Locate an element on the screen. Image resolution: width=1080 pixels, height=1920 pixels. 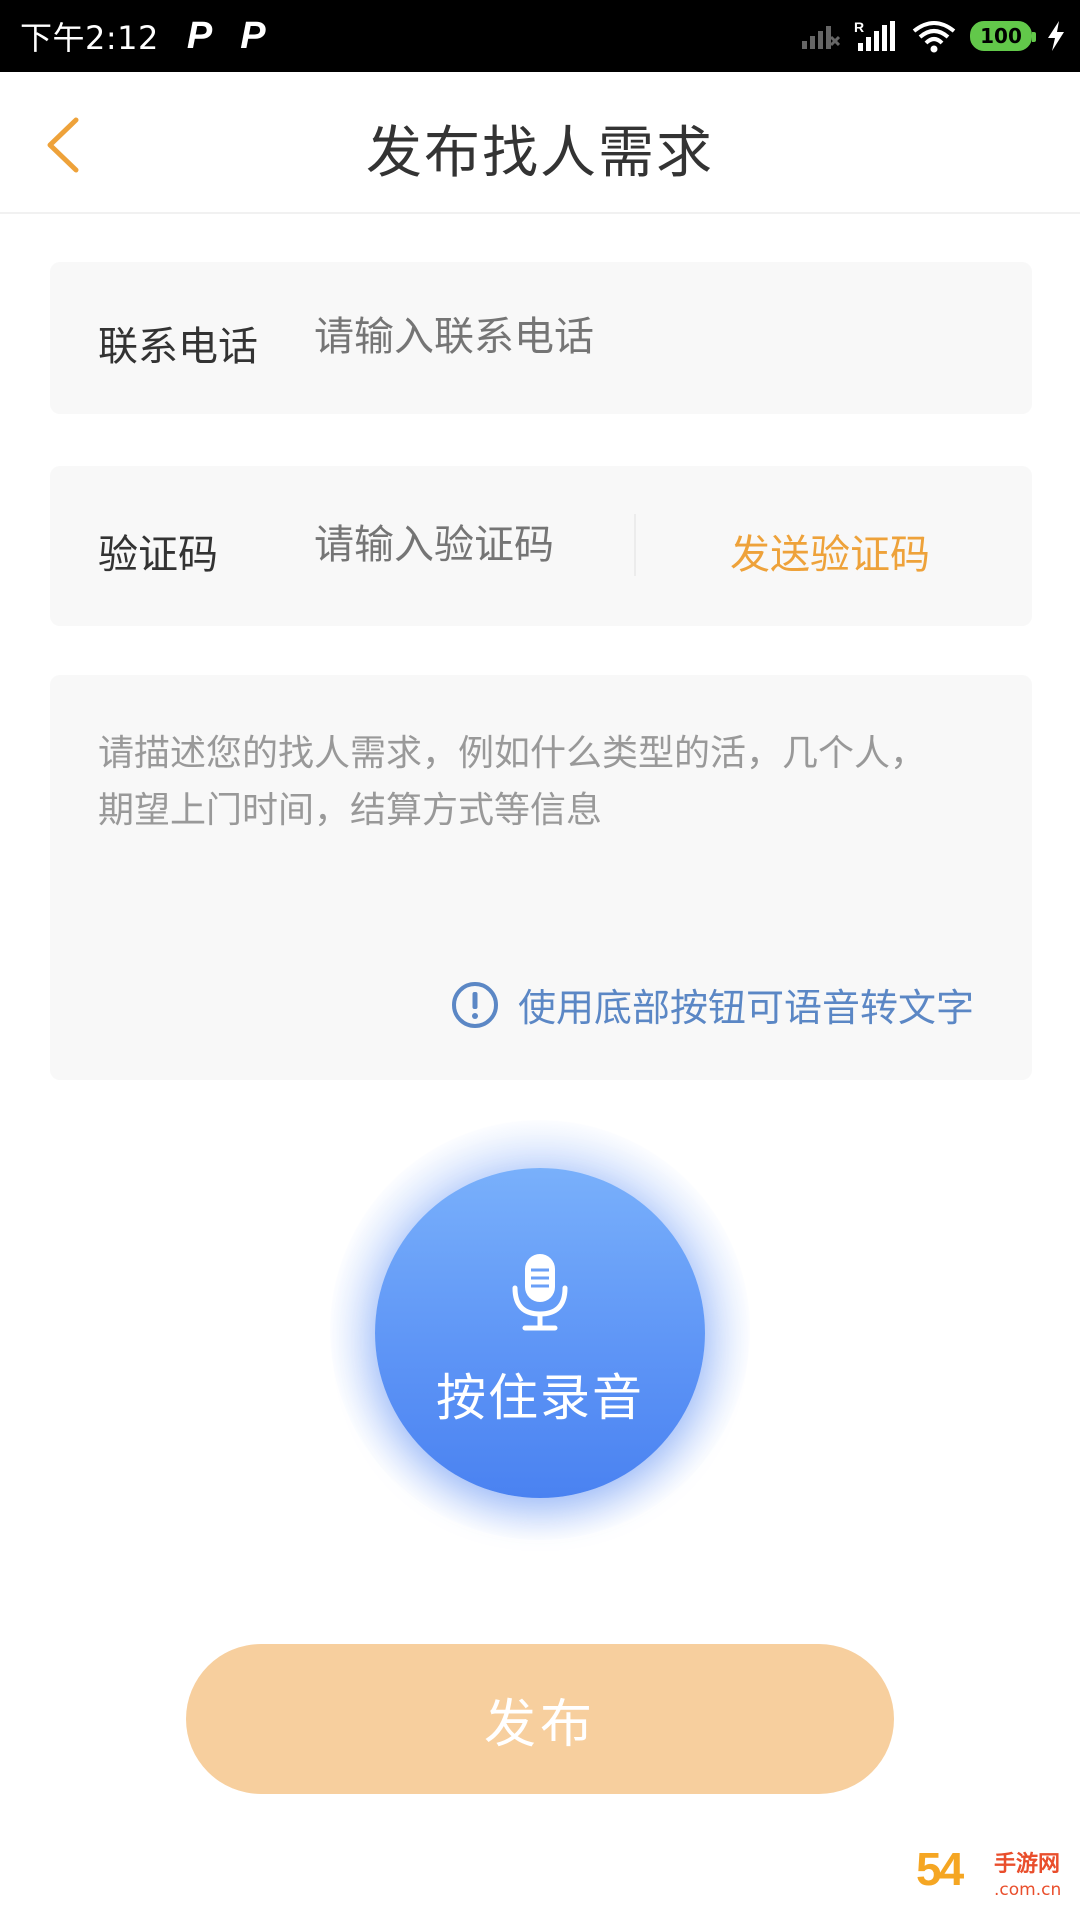
publish-button: 发布 is located at coordinates (540, 1719).